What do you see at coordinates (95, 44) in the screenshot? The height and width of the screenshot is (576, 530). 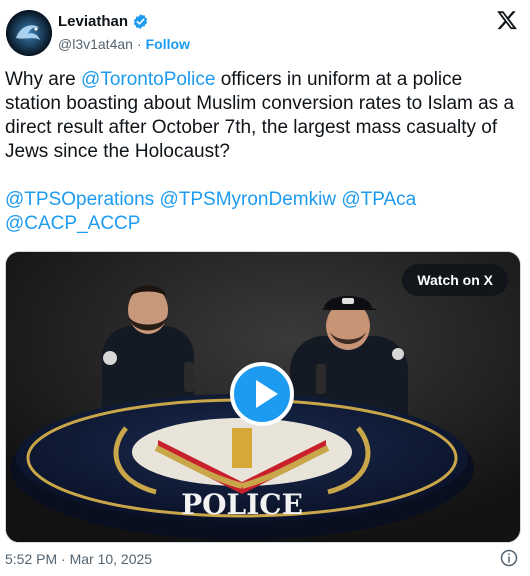 I see `user-handle: @l3v1at4an` at bounding box center [95, 44].